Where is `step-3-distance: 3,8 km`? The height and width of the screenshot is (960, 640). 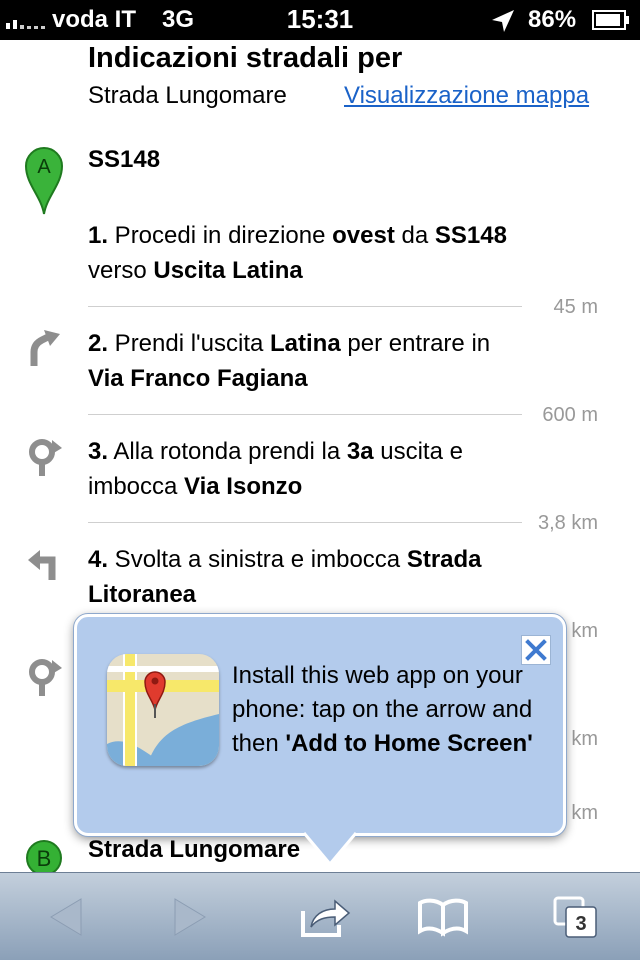 step-3-distance: 3,8 km is located at coordinates (567, 523).